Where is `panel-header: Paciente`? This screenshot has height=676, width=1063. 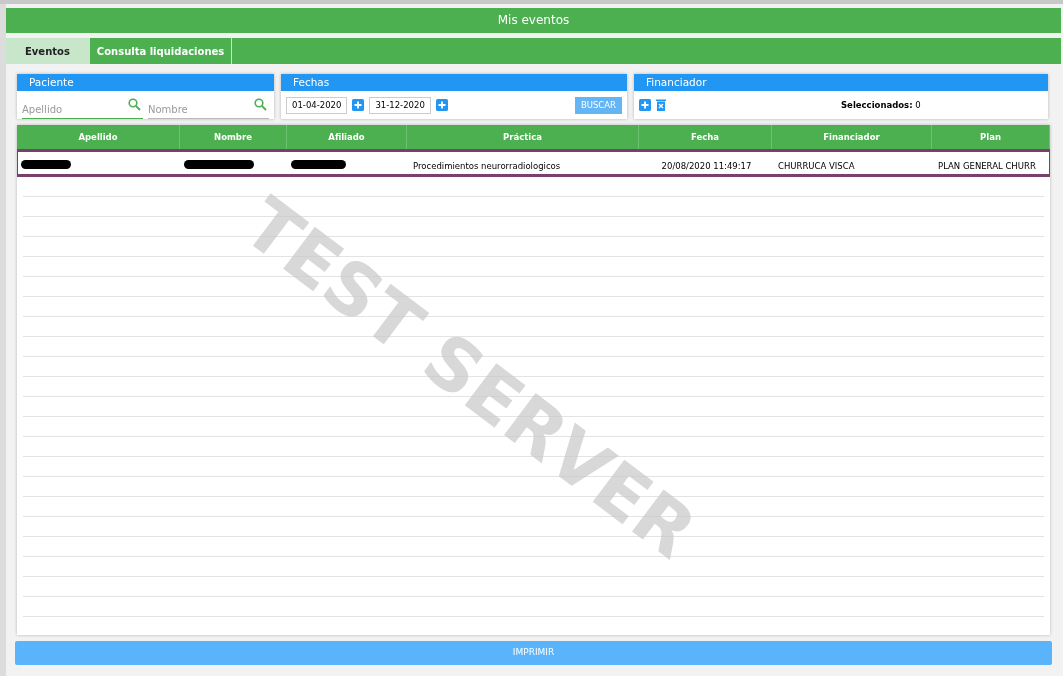 panel-header: Paciente is located at coordinates (145, 82).